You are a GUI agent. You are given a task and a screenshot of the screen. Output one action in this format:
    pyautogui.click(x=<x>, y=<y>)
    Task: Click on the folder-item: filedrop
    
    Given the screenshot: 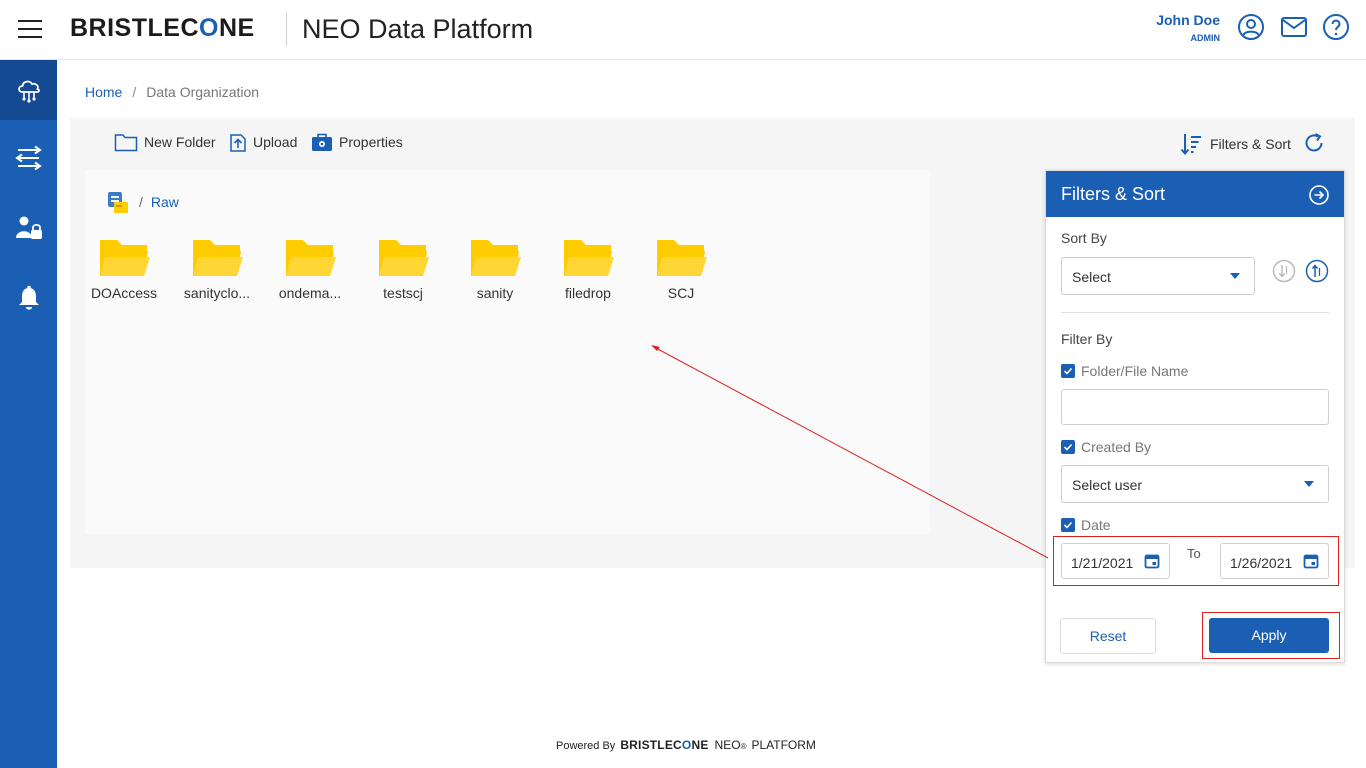 What is the action you would take?
    pyautogui.click(x=588, y=269)
    